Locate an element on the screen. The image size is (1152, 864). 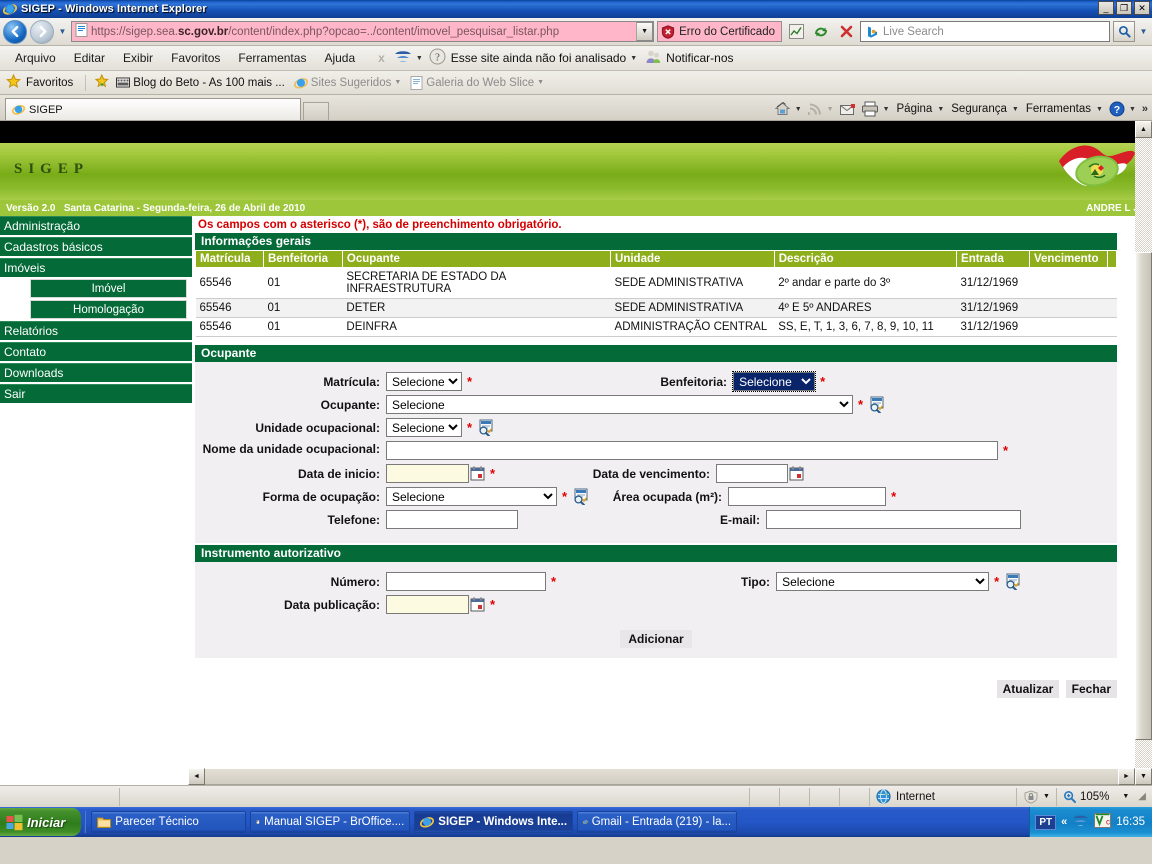
scroll-up-button: ▲ is located at coordinates (1143, 129).